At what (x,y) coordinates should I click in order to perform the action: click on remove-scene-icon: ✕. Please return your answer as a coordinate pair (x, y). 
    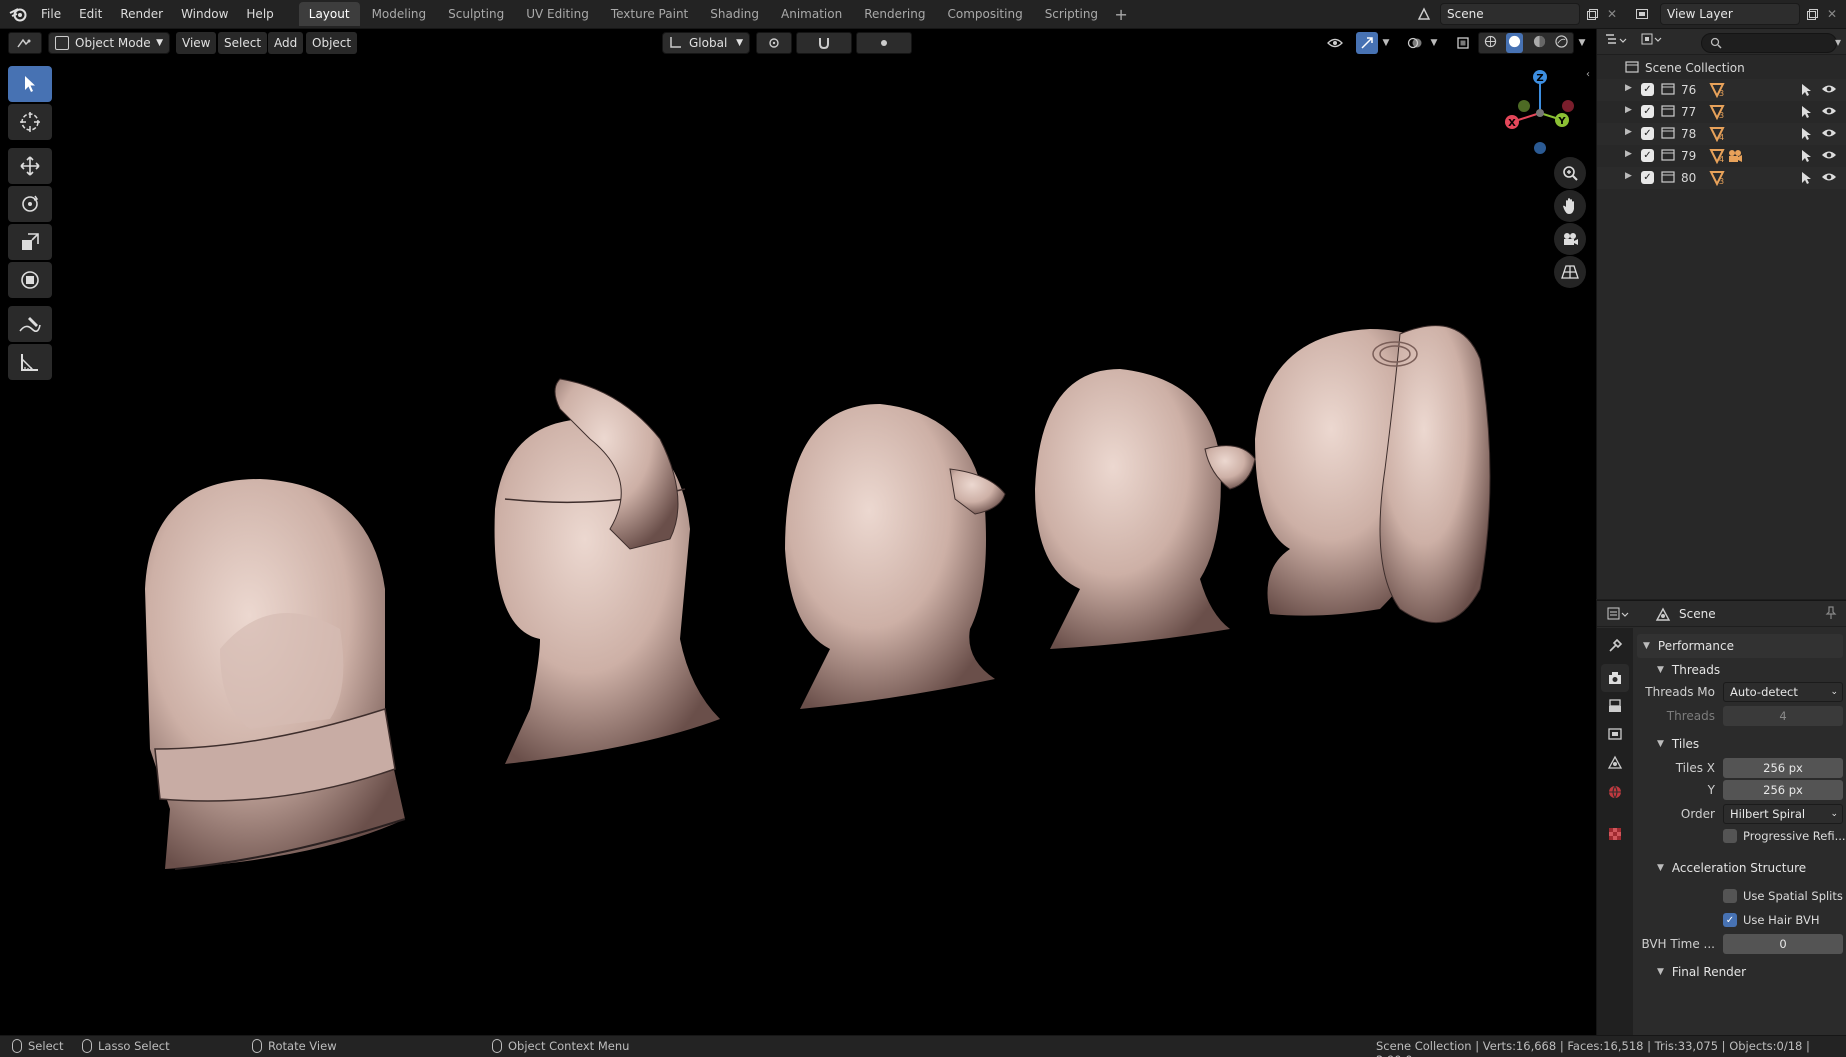
    Looking at the image, I should click on (1612, 14).